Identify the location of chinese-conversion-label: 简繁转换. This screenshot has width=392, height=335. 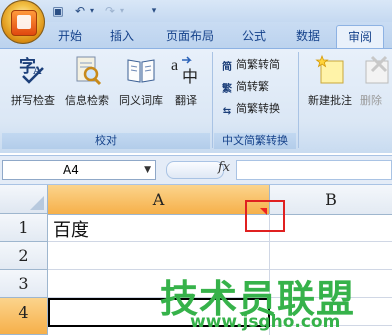
(258, 108).